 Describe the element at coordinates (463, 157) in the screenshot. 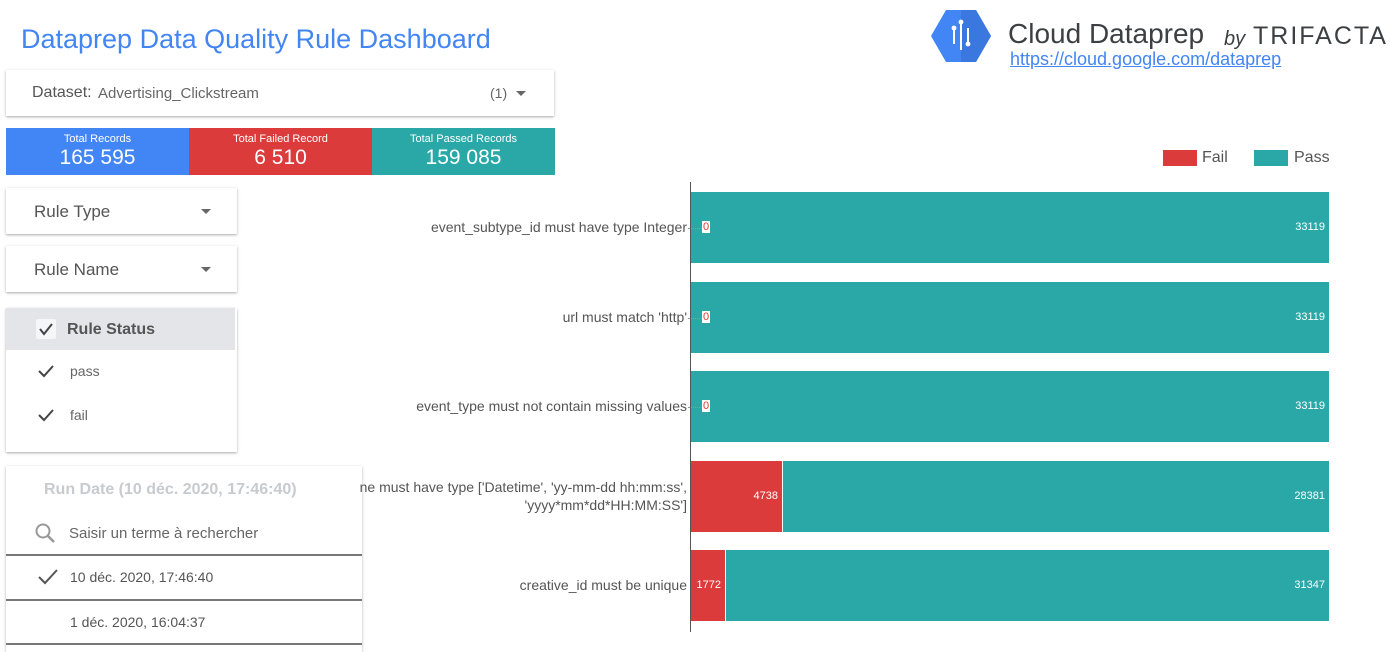

I see `kpi-value: 159 085` at that location.